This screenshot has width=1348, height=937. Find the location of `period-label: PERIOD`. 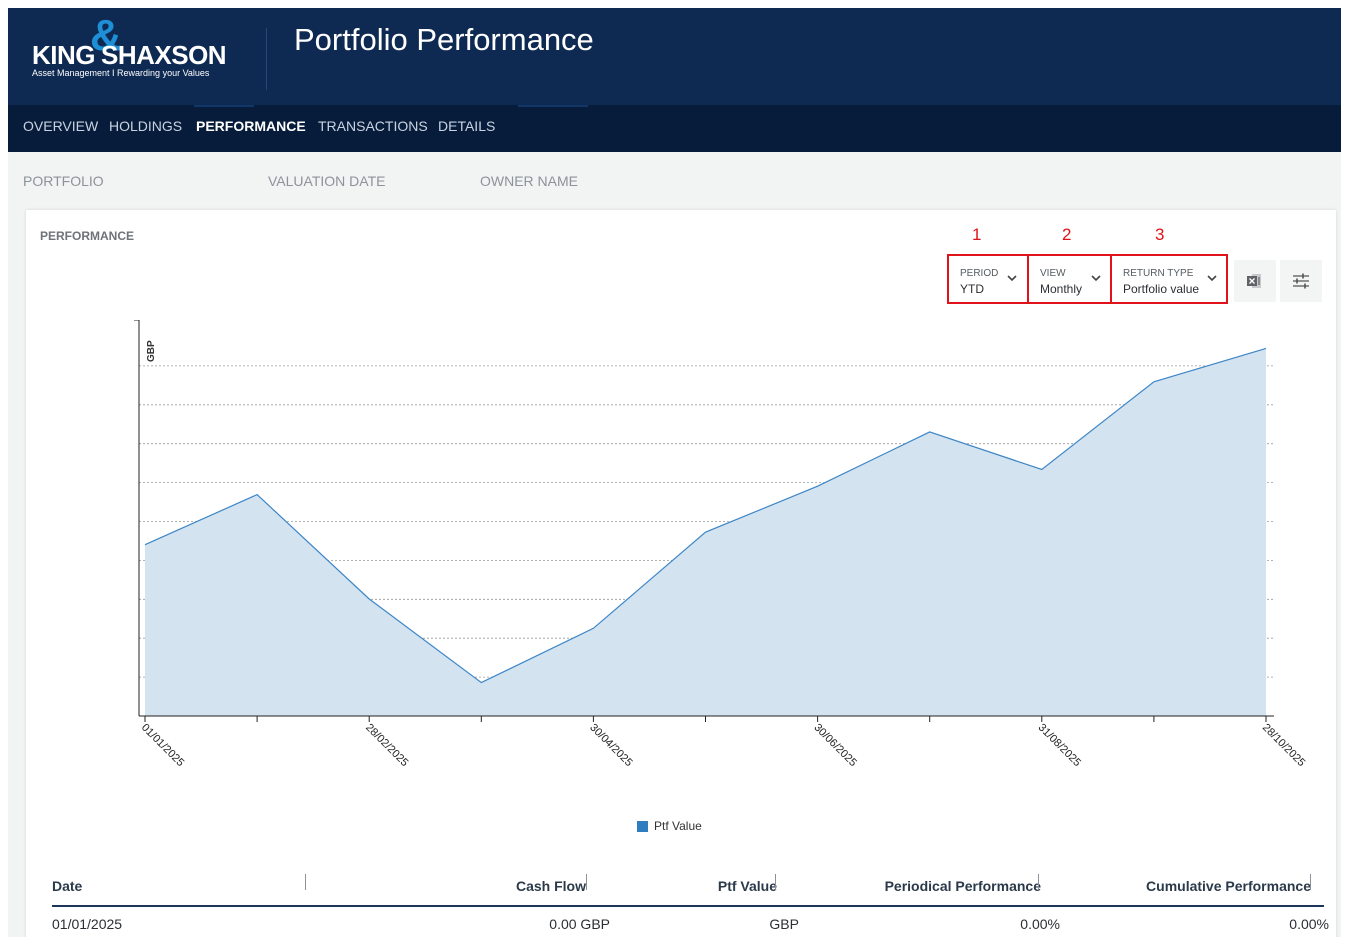

period-label: PERIOD is located at coordinates (979, 273).